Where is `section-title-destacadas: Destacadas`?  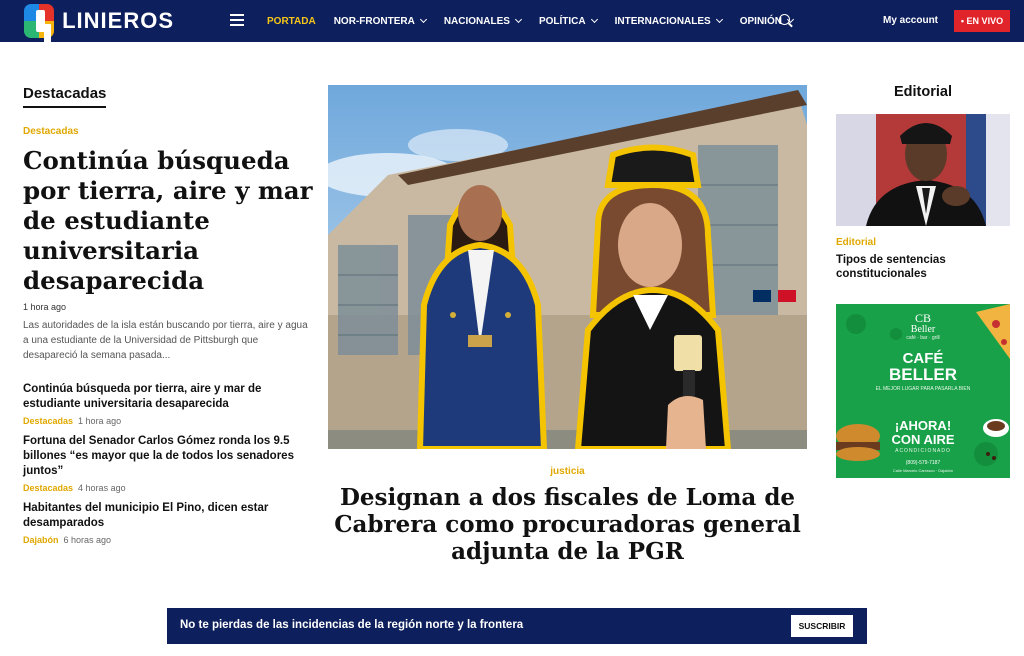 section-title-destacadas: Destacadas is located at coordinates (65, 96).